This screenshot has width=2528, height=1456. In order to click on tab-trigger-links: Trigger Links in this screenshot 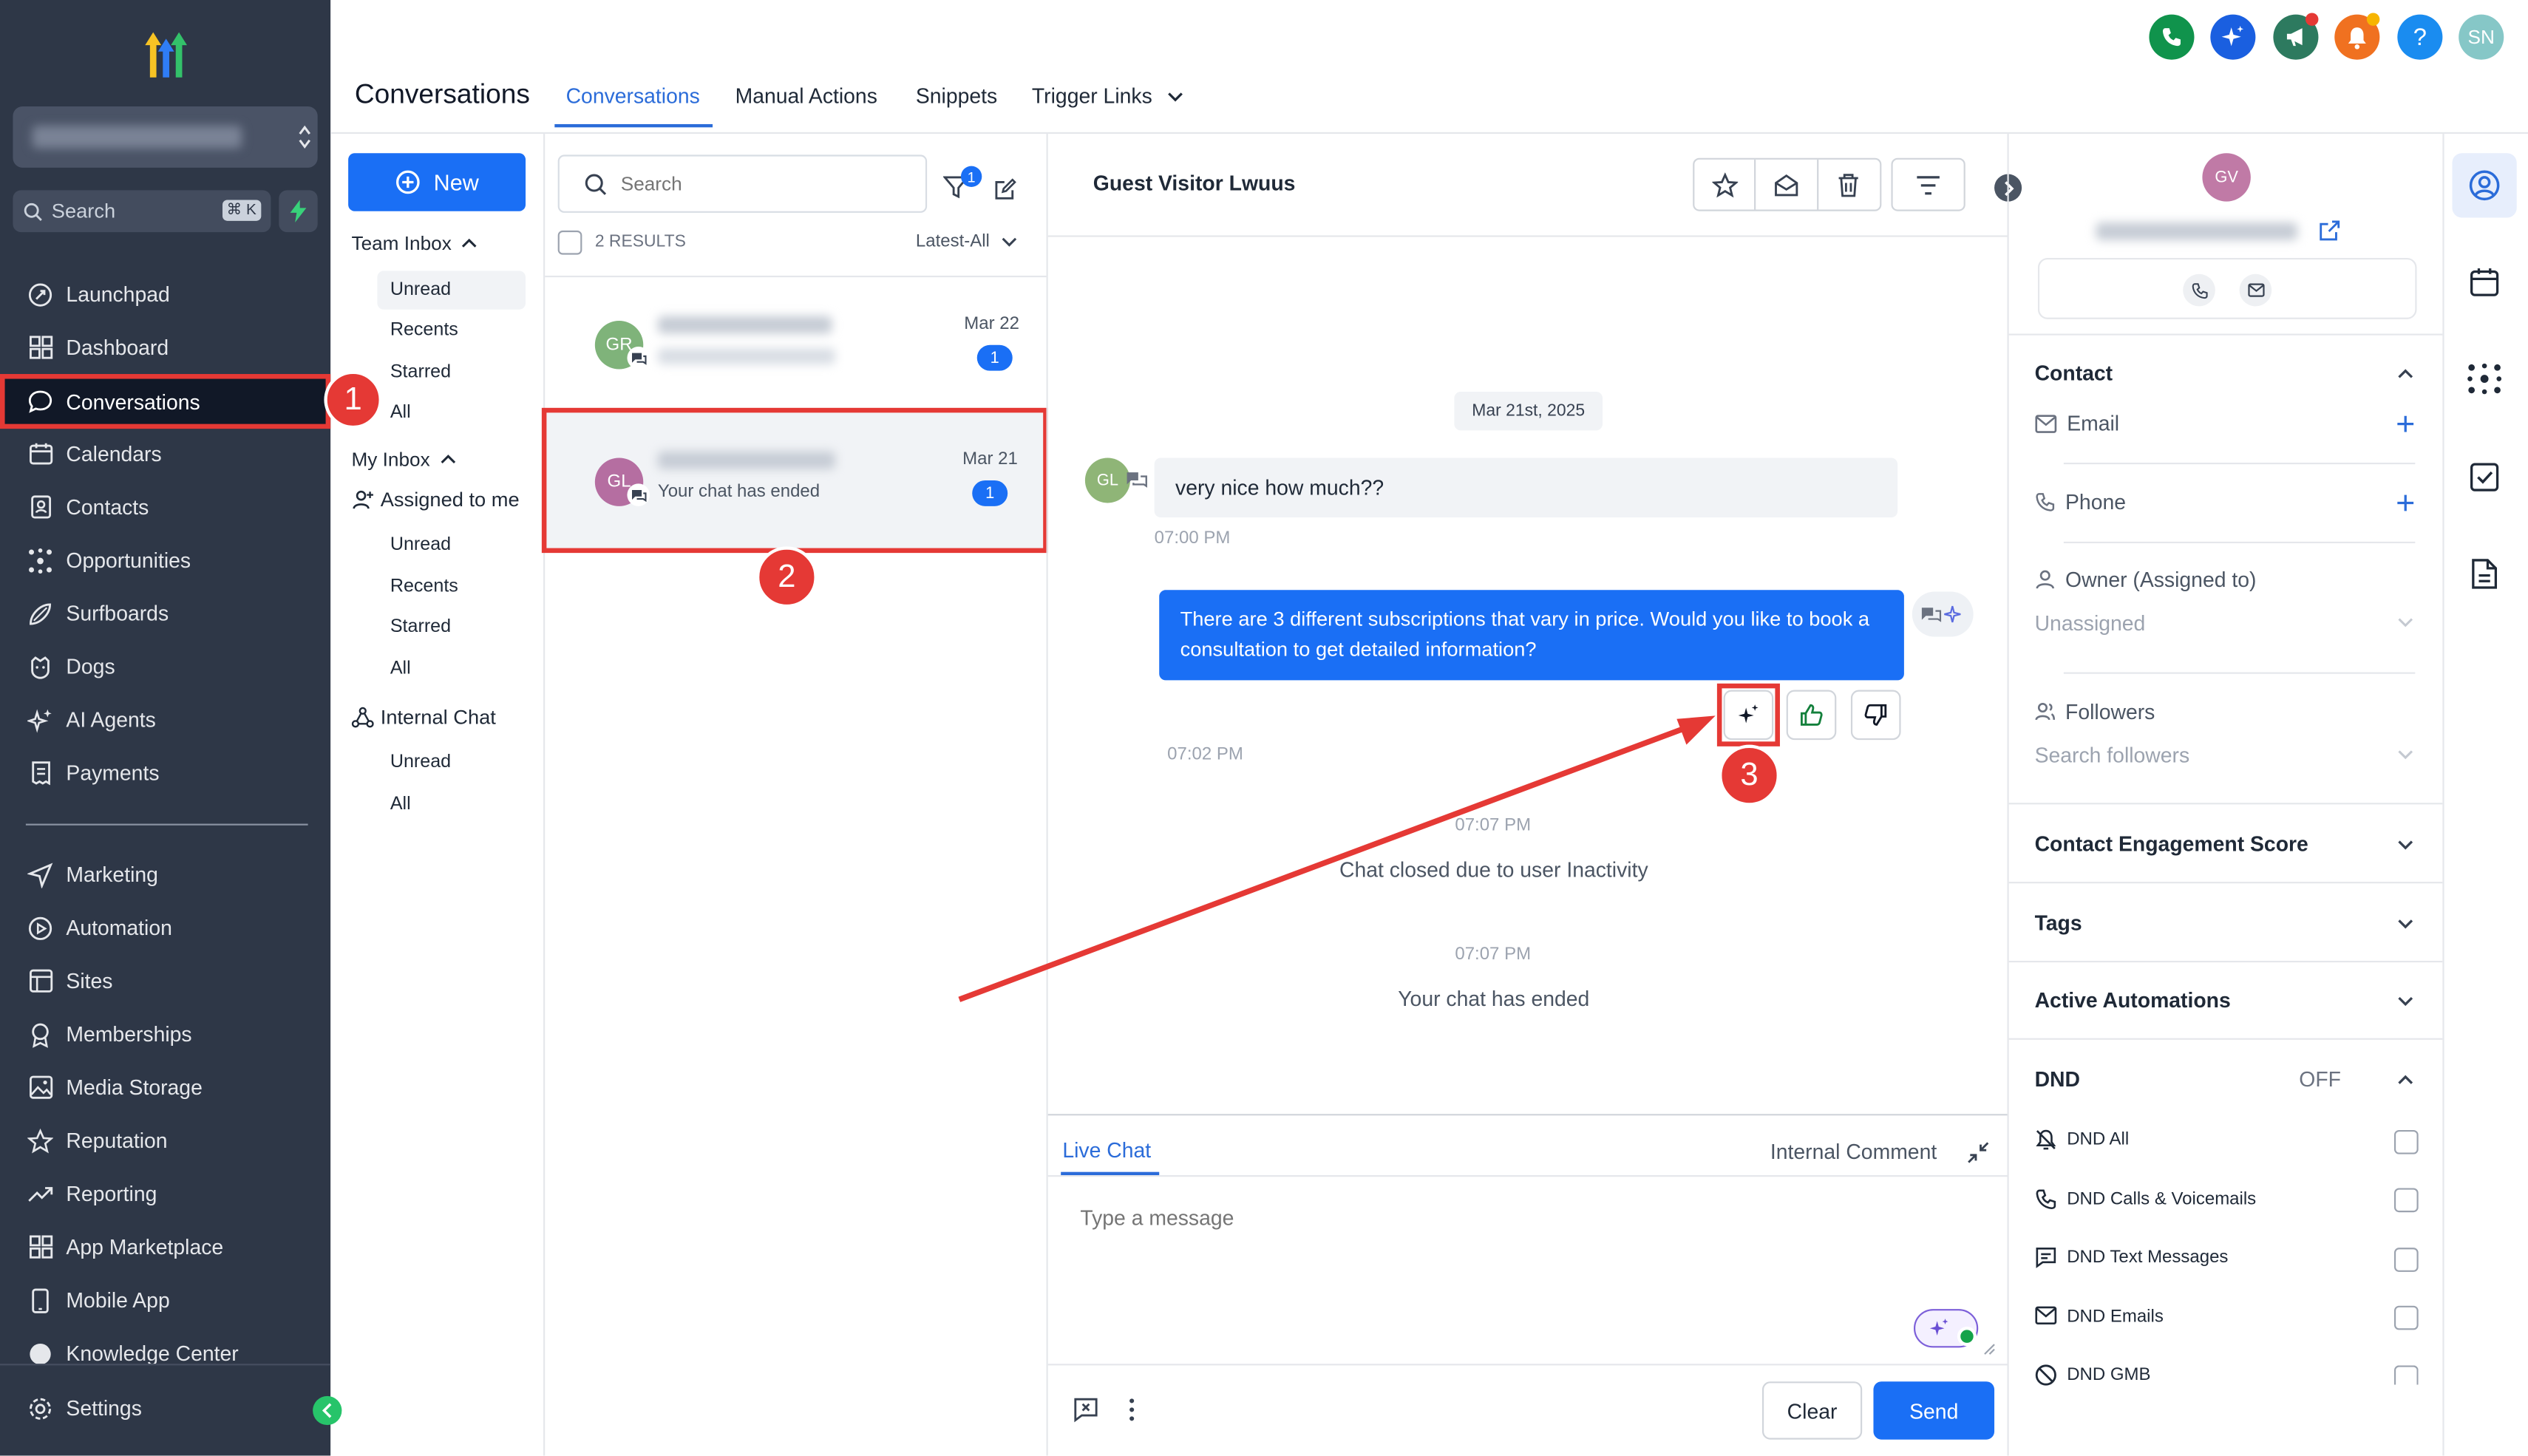, I will do `click(1092, 96)`.